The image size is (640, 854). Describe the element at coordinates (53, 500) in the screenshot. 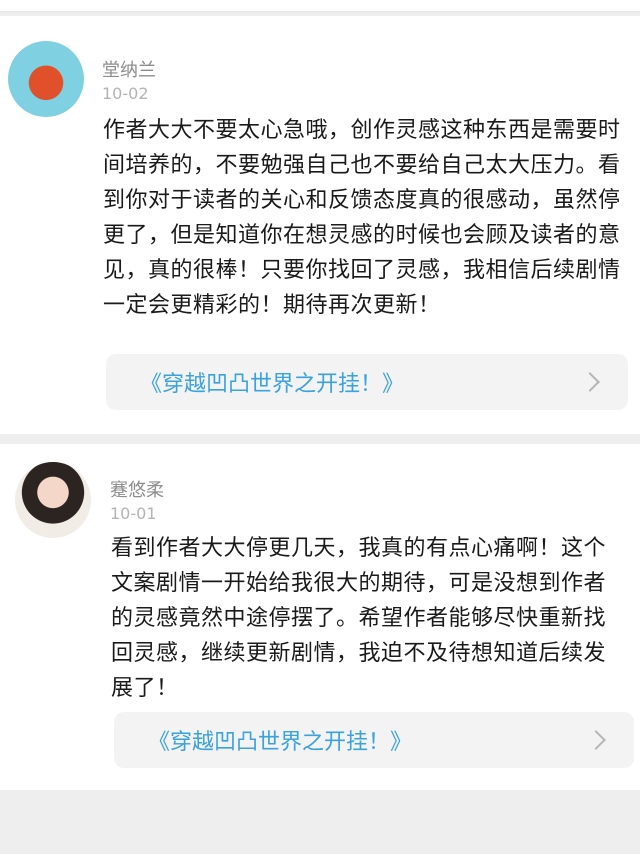

I see `girl-portrait-avatar-icon` at that location.